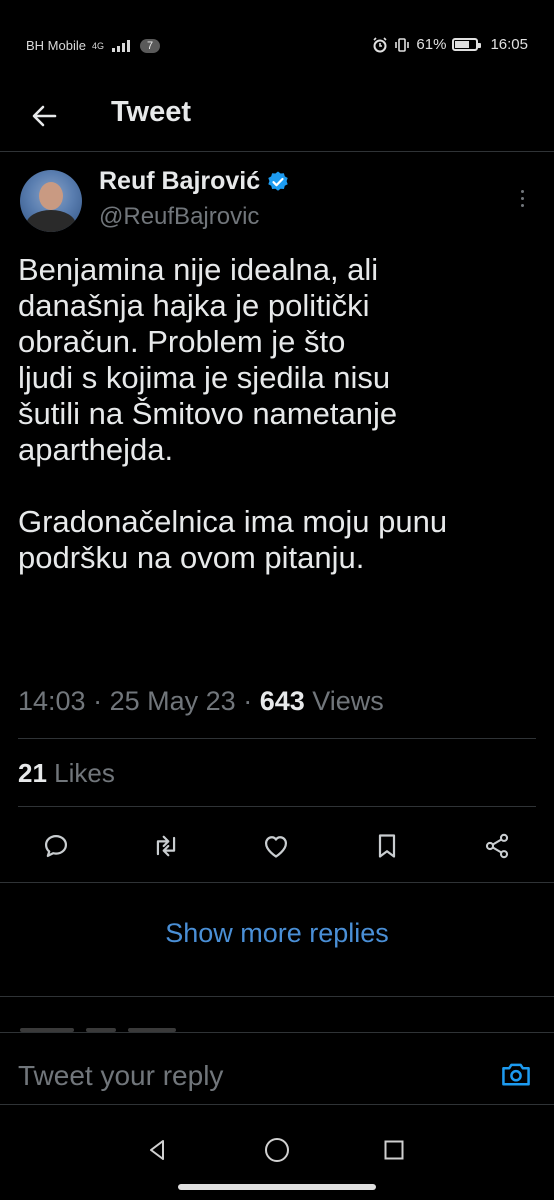 Image resolution: width=554 pixels, height=1200 pixels. I want to click on home-indicator, so click(277, 1187).